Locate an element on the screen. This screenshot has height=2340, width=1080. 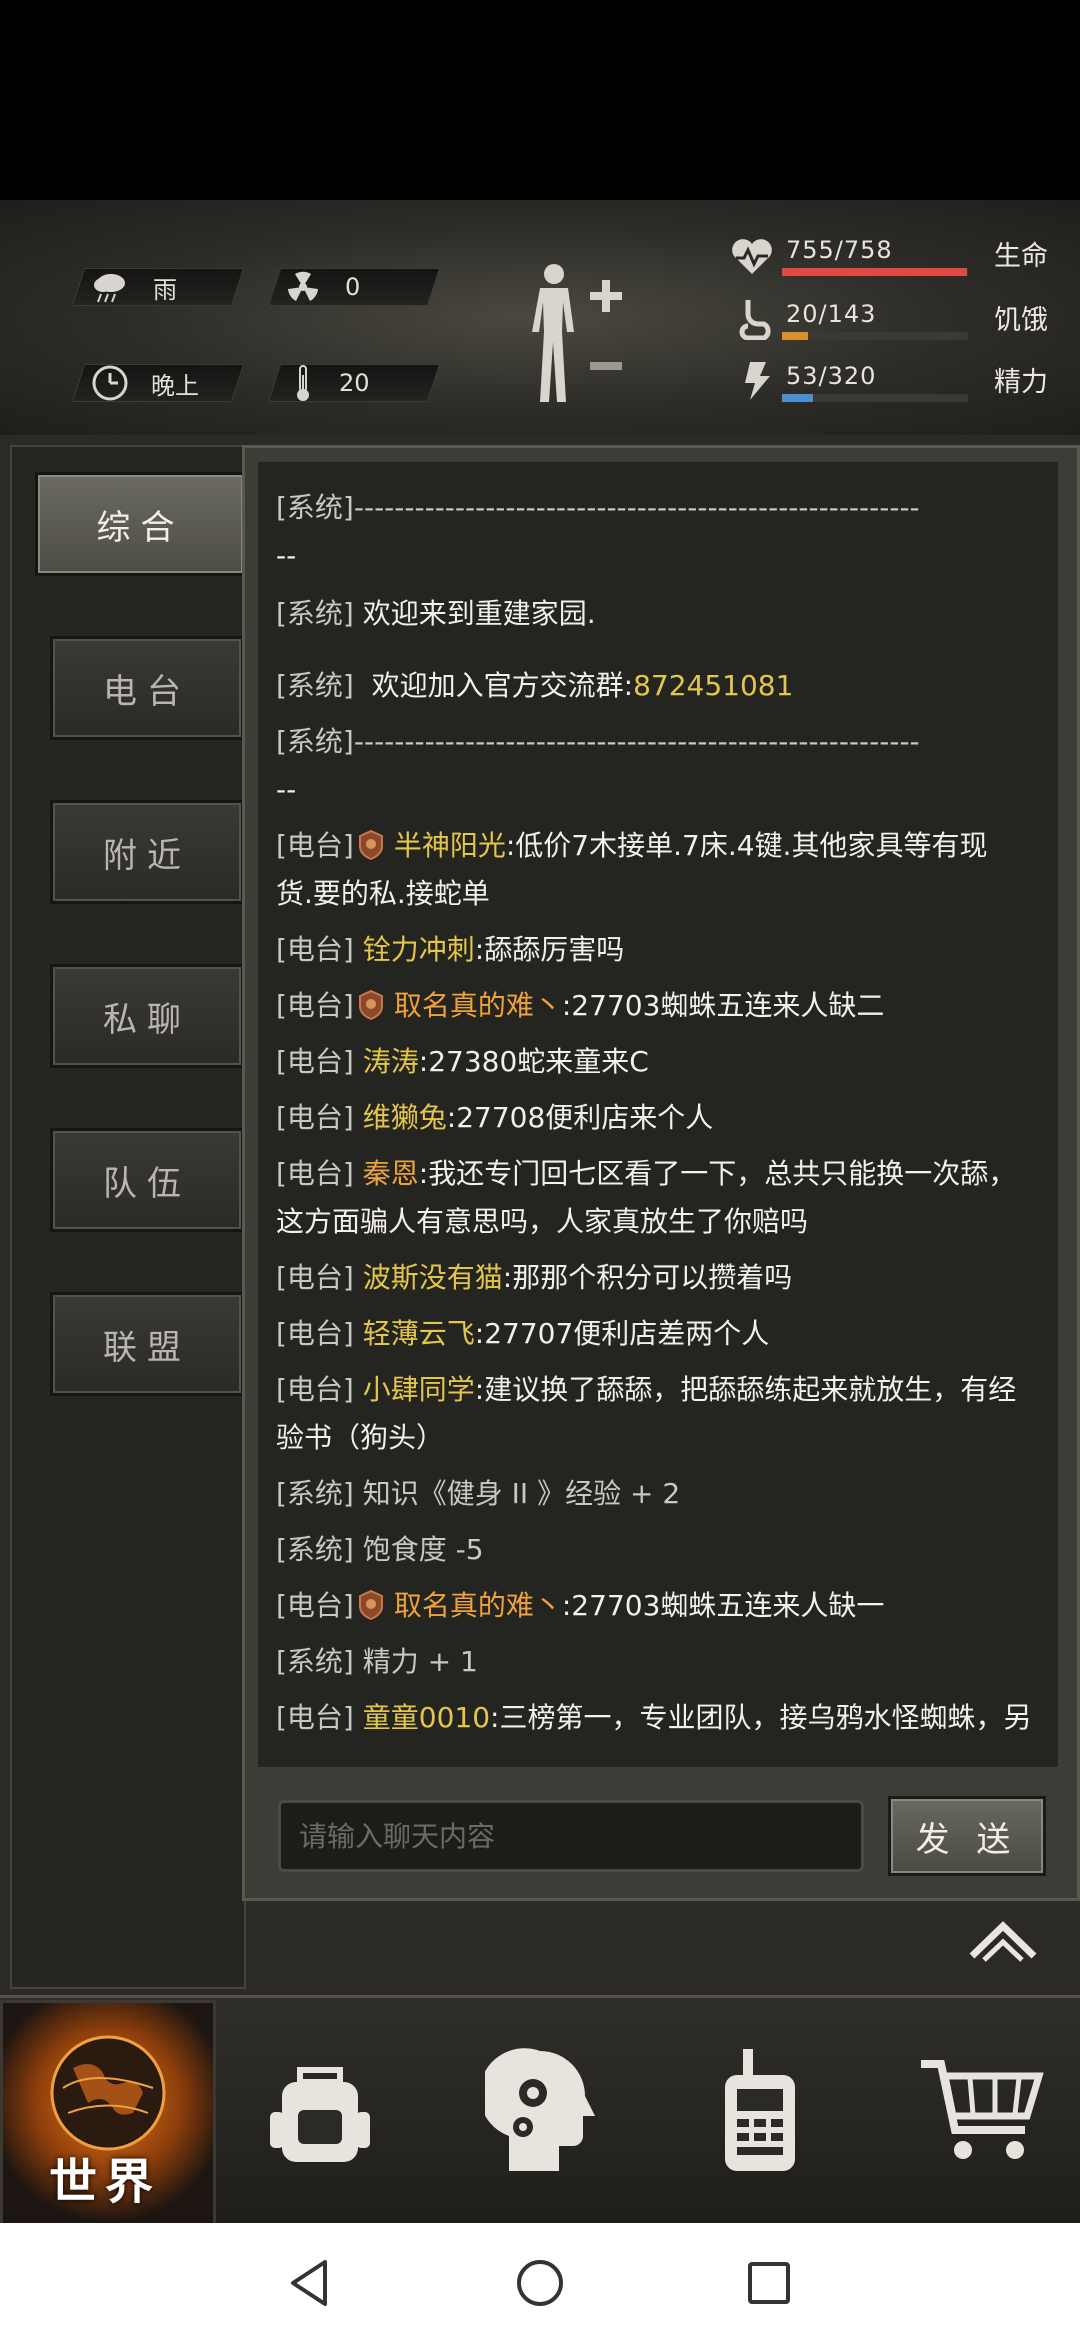
nav-world-label: 世界 is located at coordinates (104, 2182).